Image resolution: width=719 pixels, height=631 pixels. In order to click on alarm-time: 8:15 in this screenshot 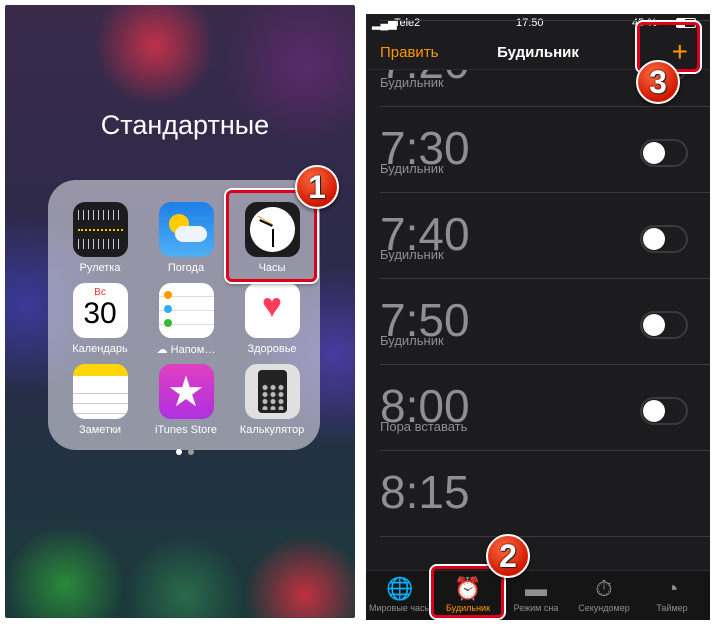, I will do `click(425, 492)`.